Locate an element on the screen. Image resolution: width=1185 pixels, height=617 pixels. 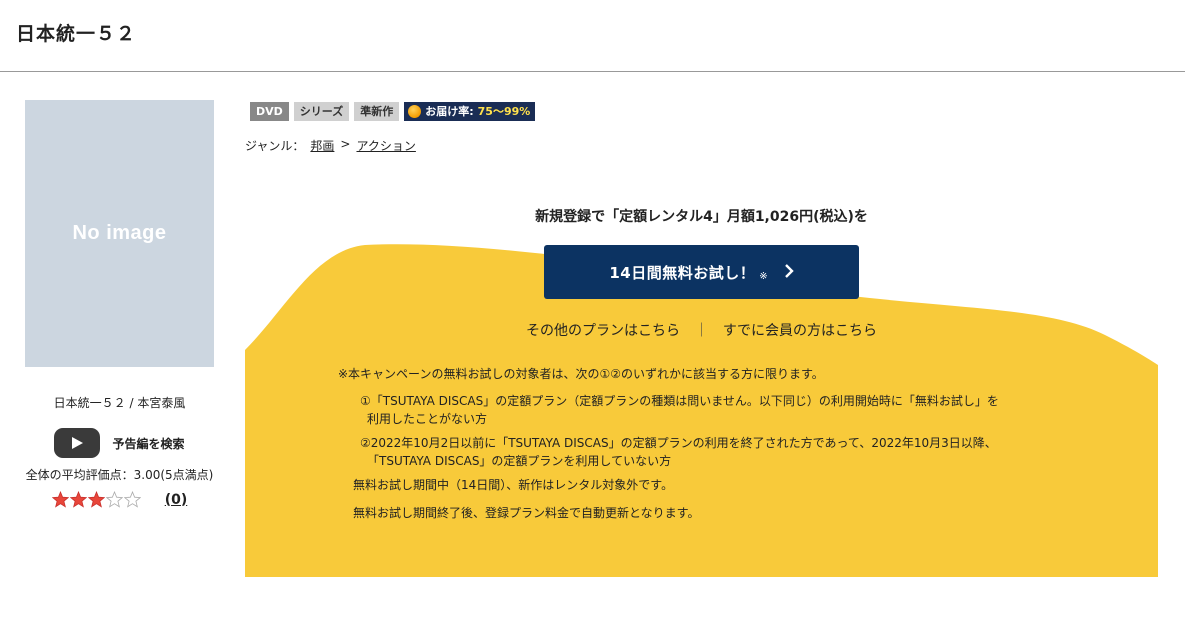
genre-breadcrumb: ジャンル： 邦画 > アクション is located at coordinates (330, 145).